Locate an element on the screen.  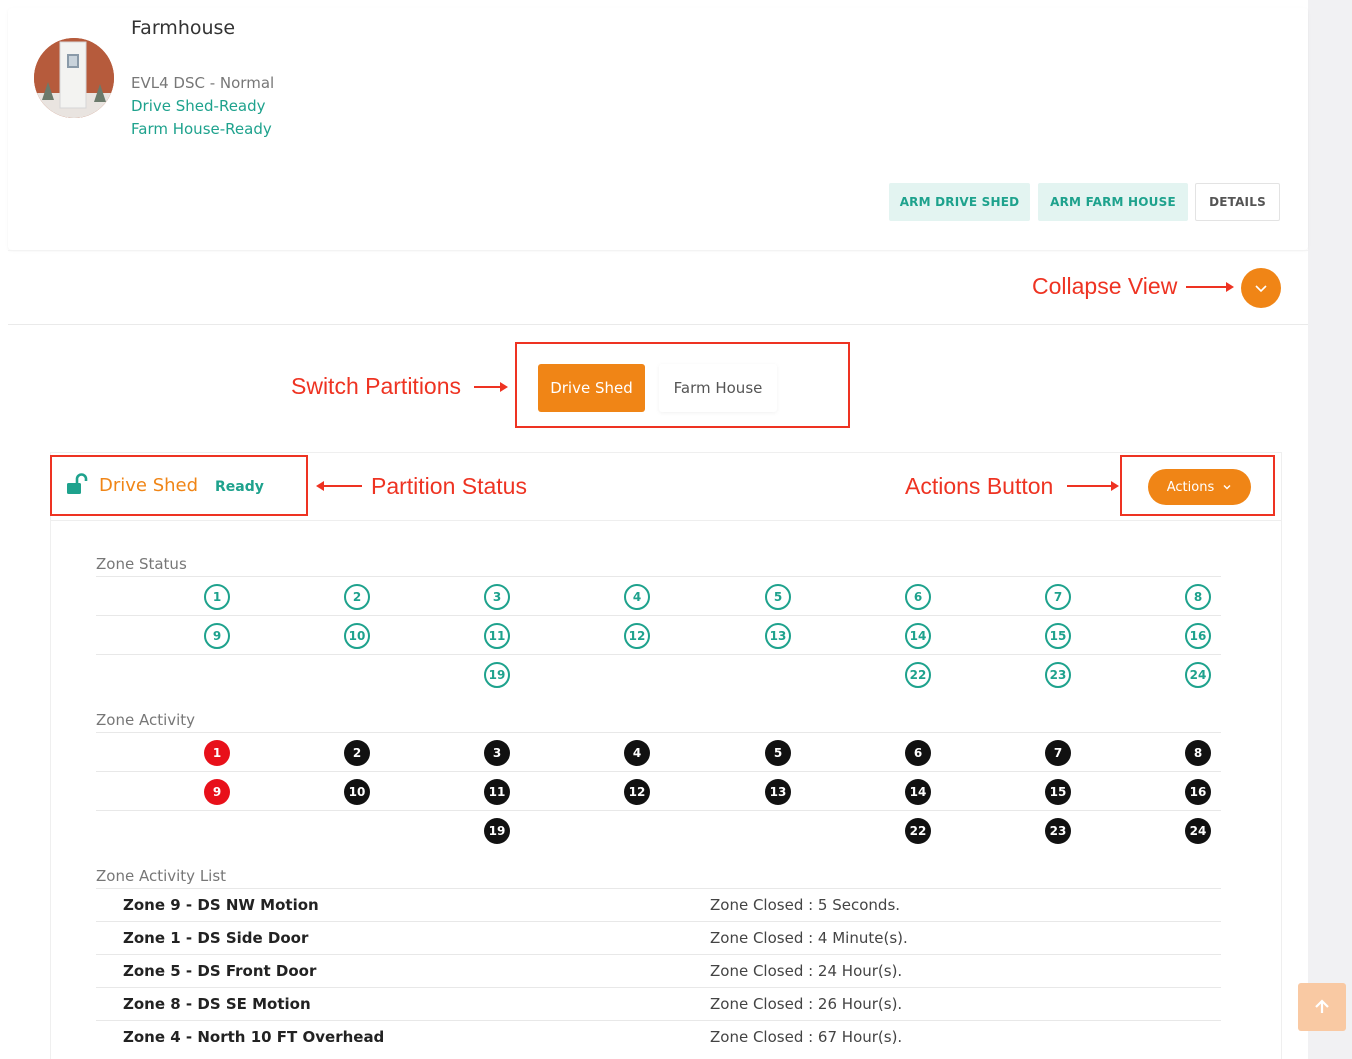
zone-status-label: Zone Status is located at coordinates (141, 564).